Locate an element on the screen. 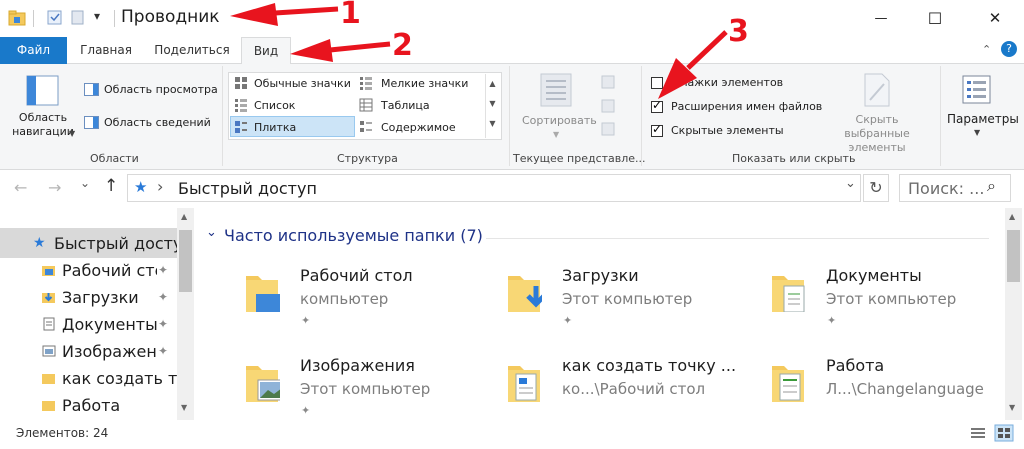 This screenshot has width=1024, height=449. chevron-down-icon: ▼ is located at coordinates (72, 133).